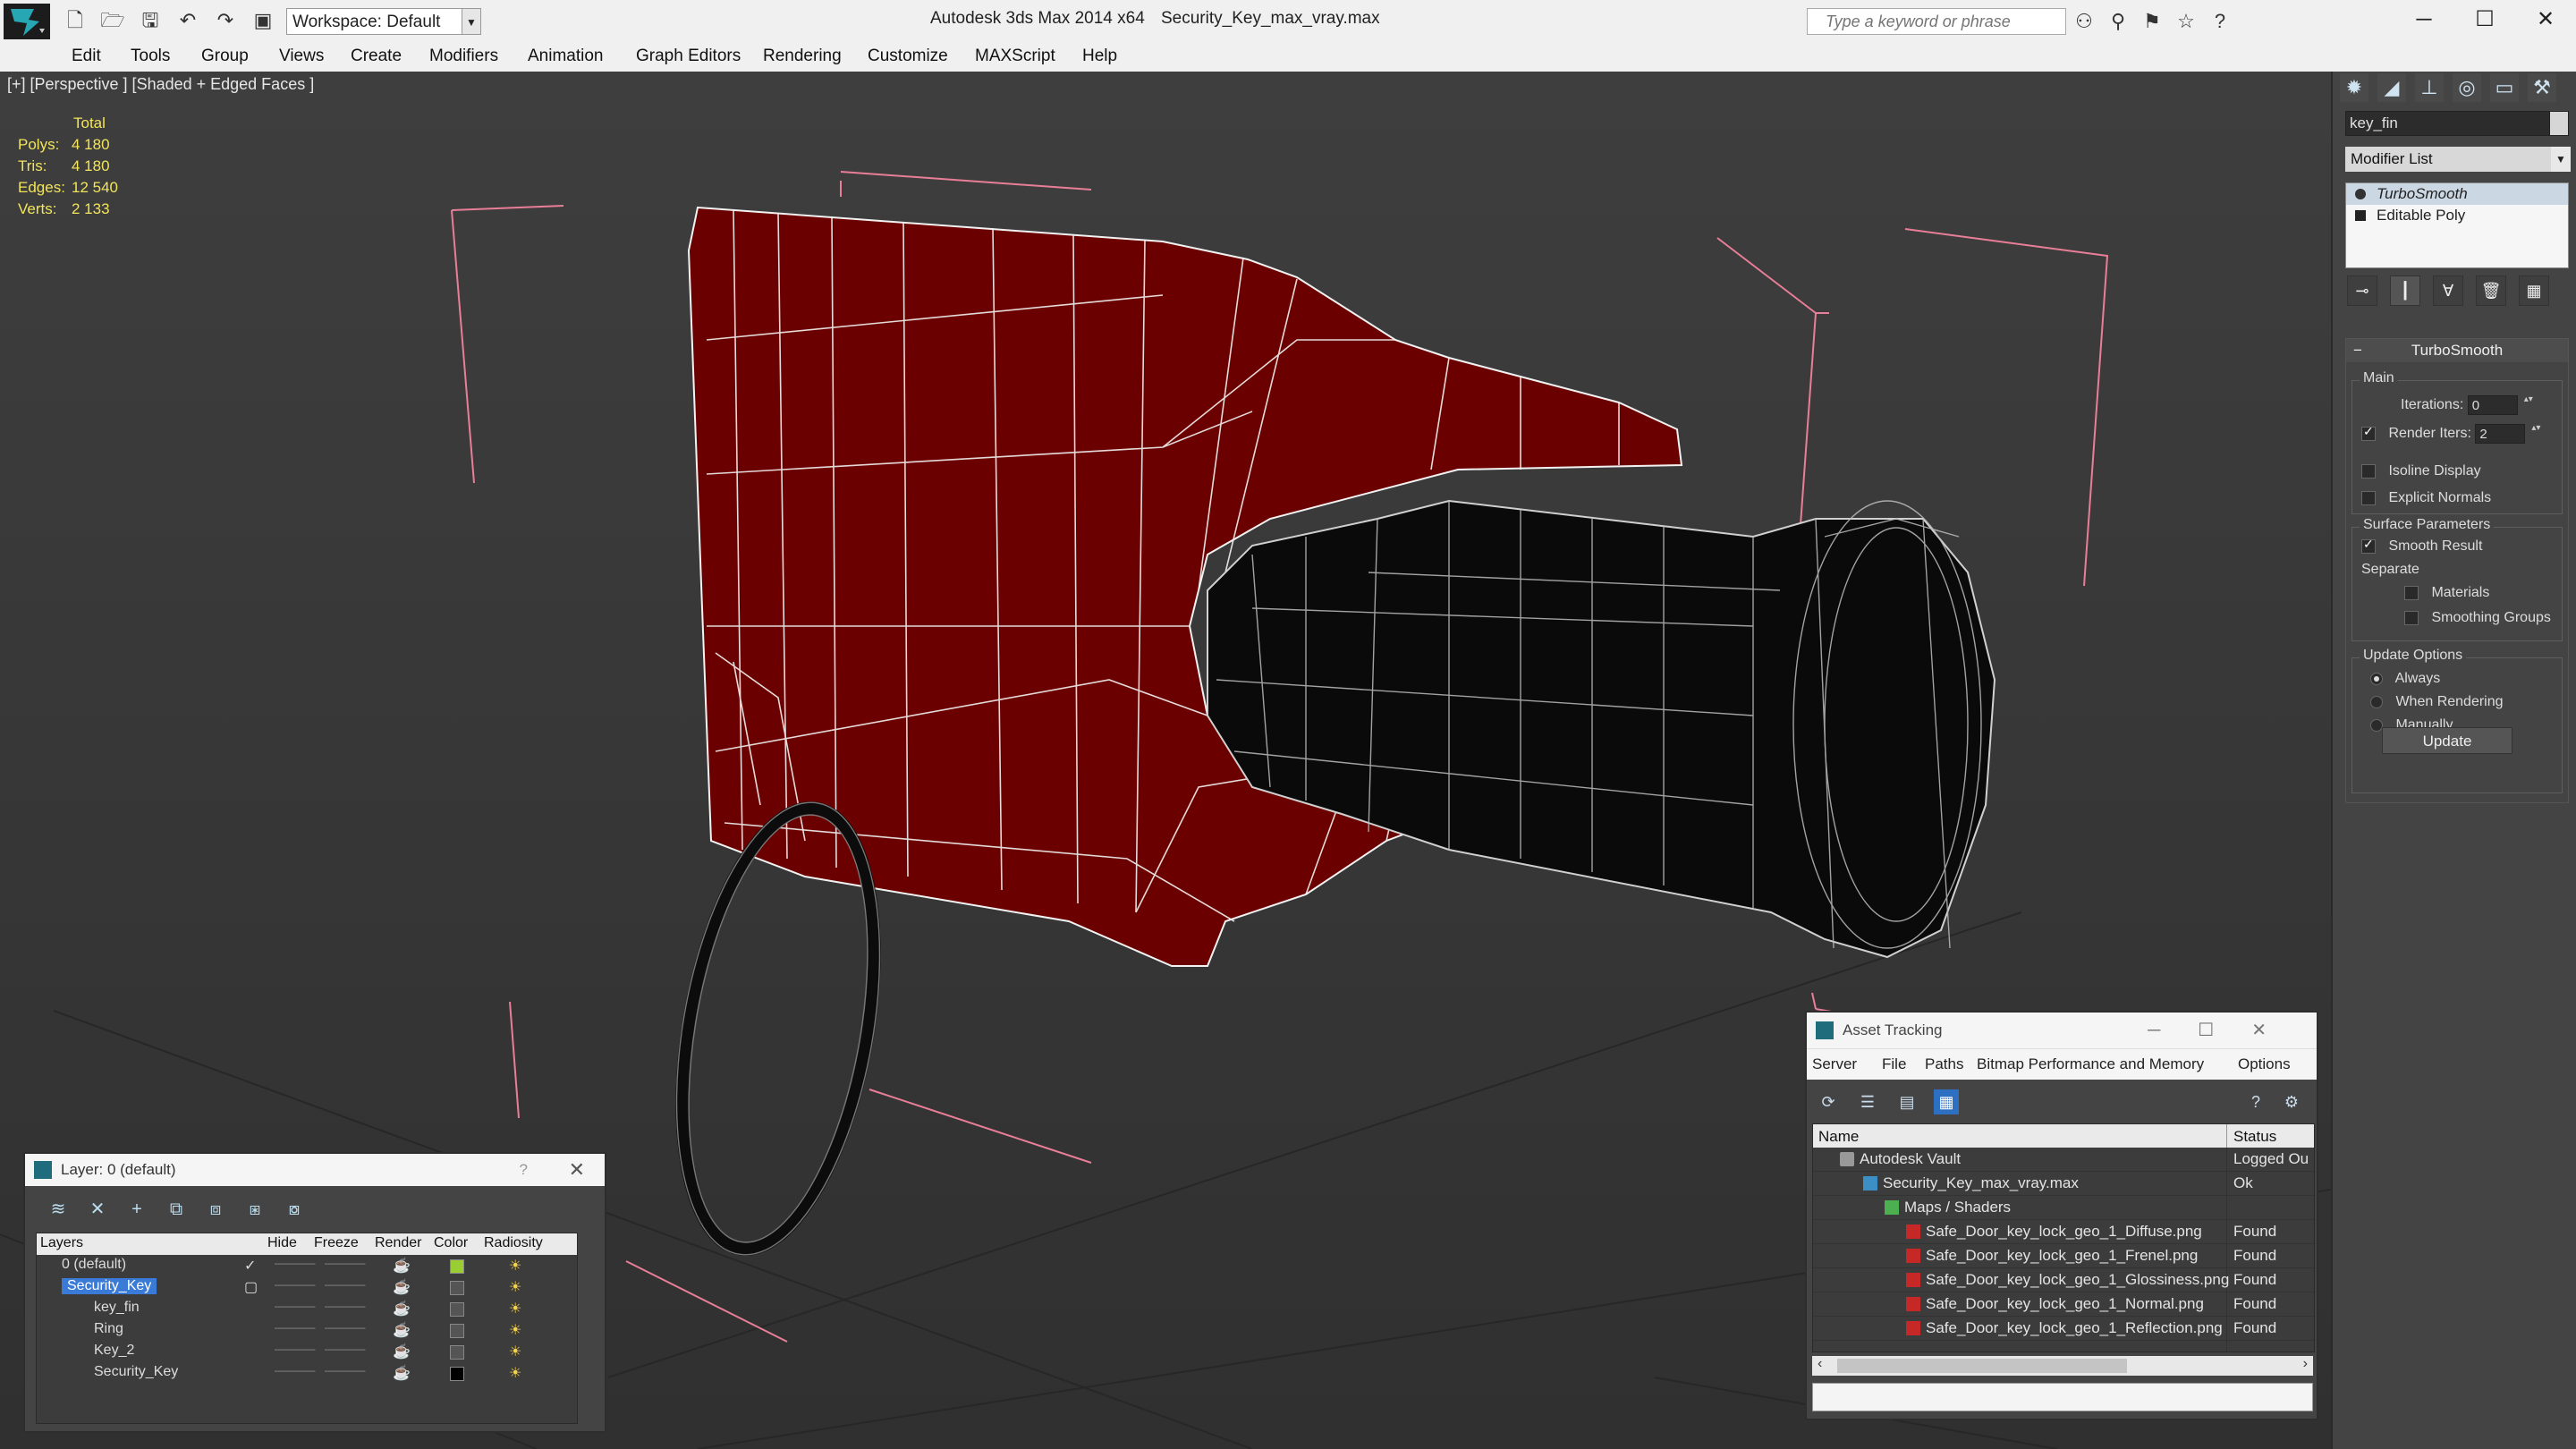 Image resolution: width=2576 pixels, height=1449 pixels. I want to click on col-color: Color, so click(451, 1243).